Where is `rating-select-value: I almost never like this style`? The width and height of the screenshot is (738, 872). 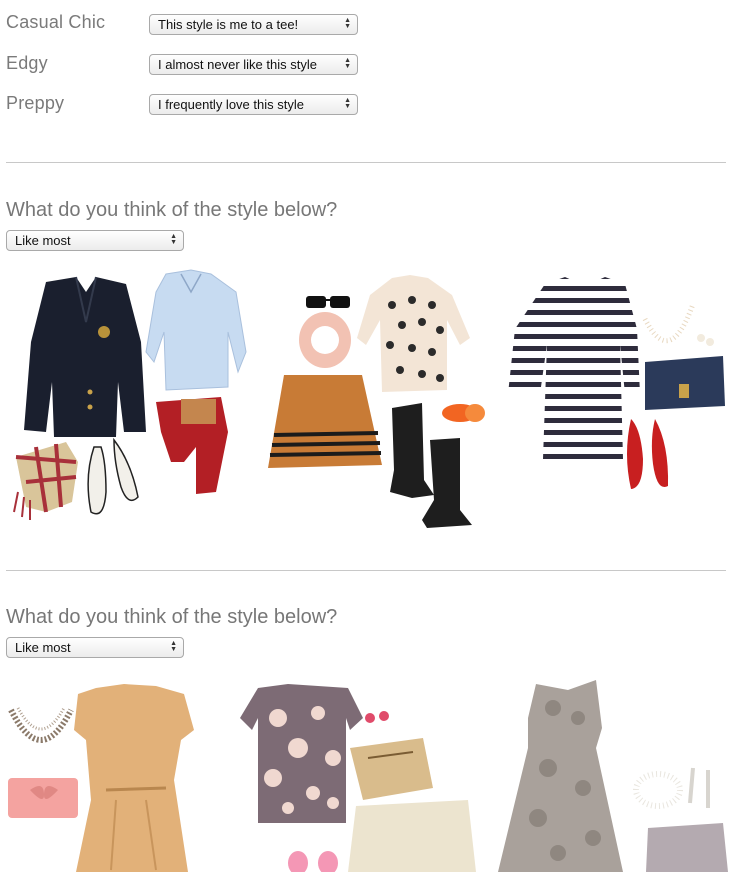
rating-select-value: I almost never like this style is located at coordinates (237, 64).